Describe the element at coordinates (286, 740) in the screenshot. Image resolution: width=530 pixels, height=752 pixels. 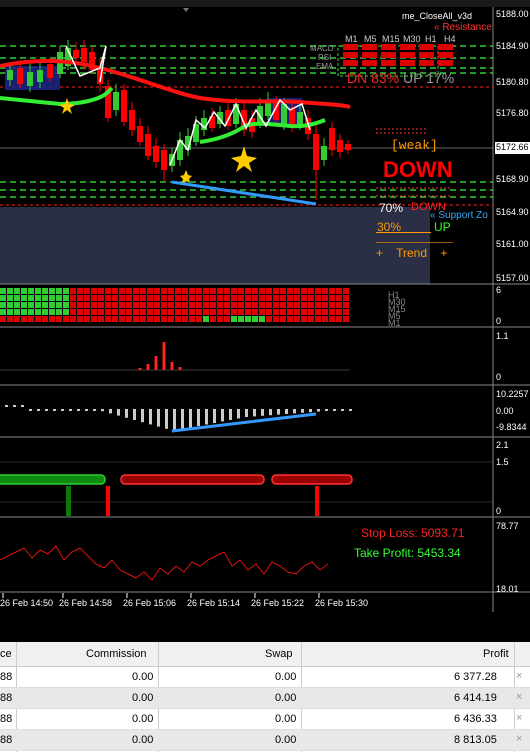
I see `cell-swap: 0.00` at that location.